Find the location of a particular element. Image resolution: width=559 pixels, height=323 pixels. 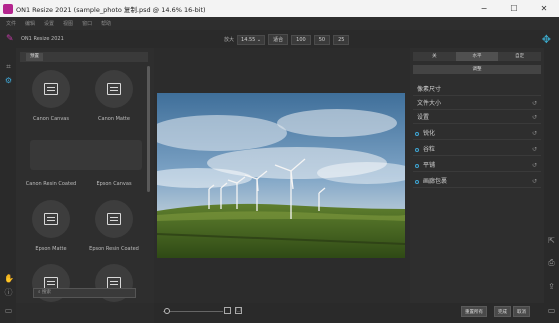

zoom-select: 14.55 ⌄ is located at coordinates (251, 39).